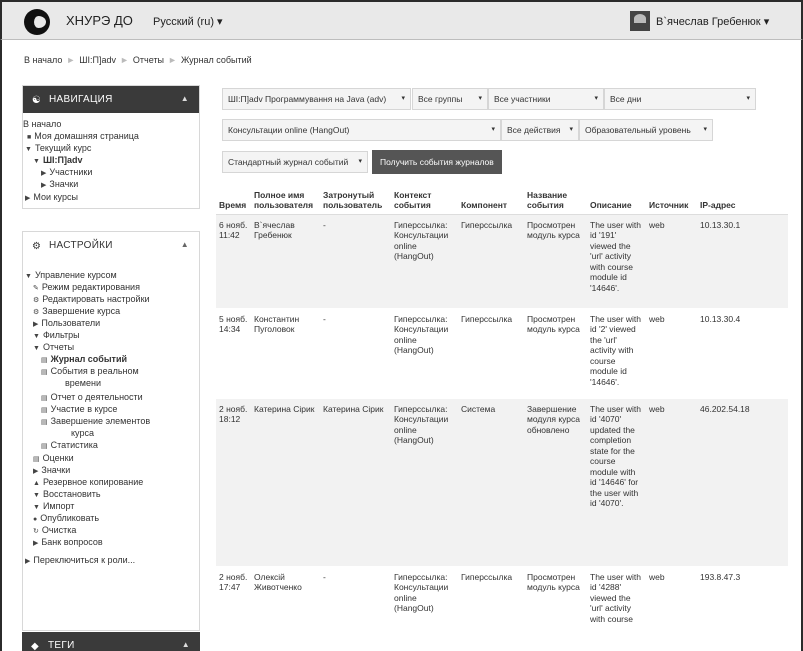  What do you see at coordinates (57, 160) in the screenshot?
I see `nav-item-course: ▼ ШІ:П]adv` at bounding box center [57, 160].